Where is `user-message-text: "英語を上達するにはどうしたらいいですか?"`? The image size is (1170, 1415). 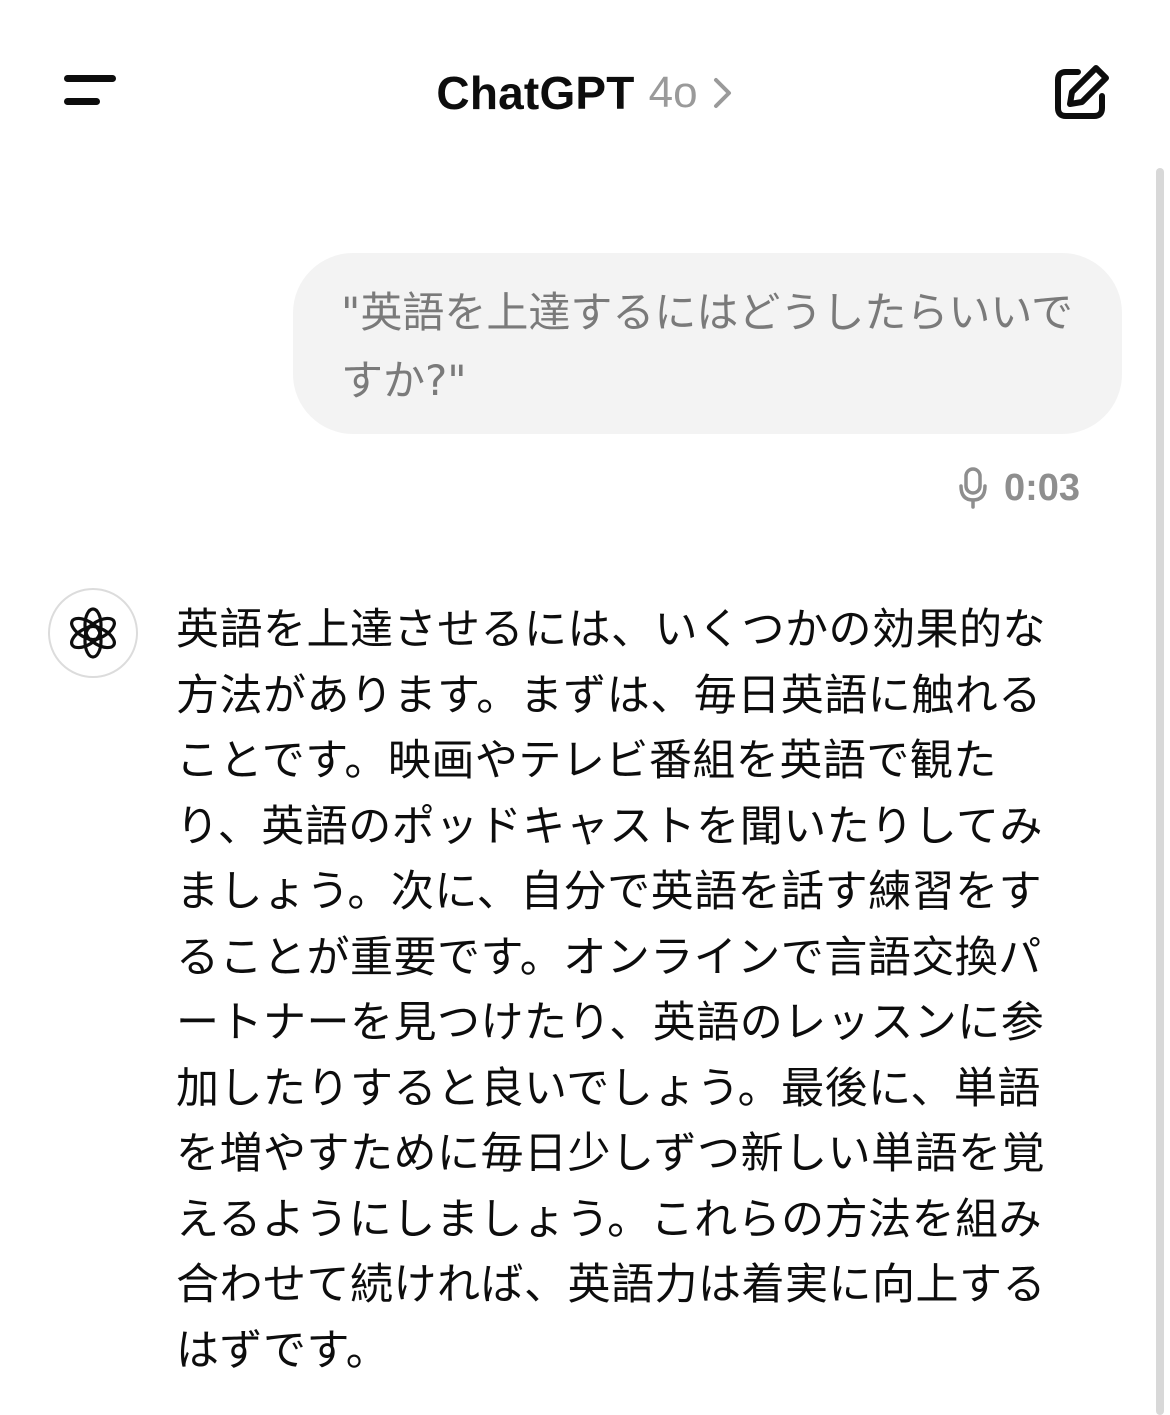 user-message-text: "英語を上達するにはどうしたらいいですか?" is located at coordinates (707, 346).